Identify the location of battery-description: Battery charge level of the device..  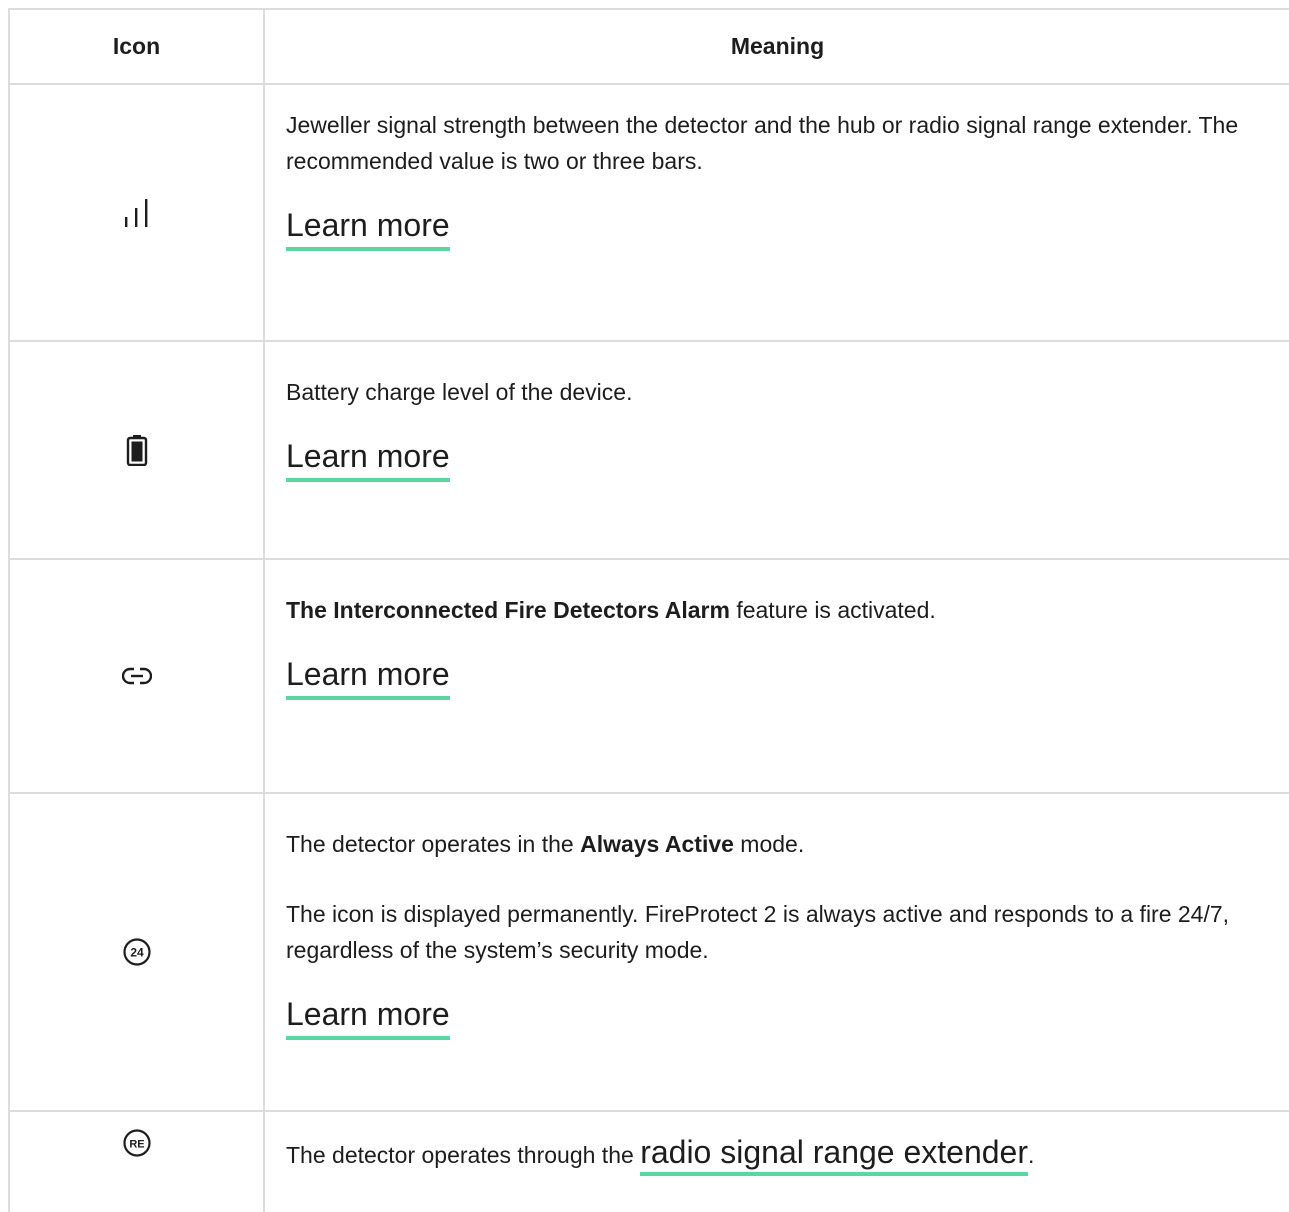
(459, 392).